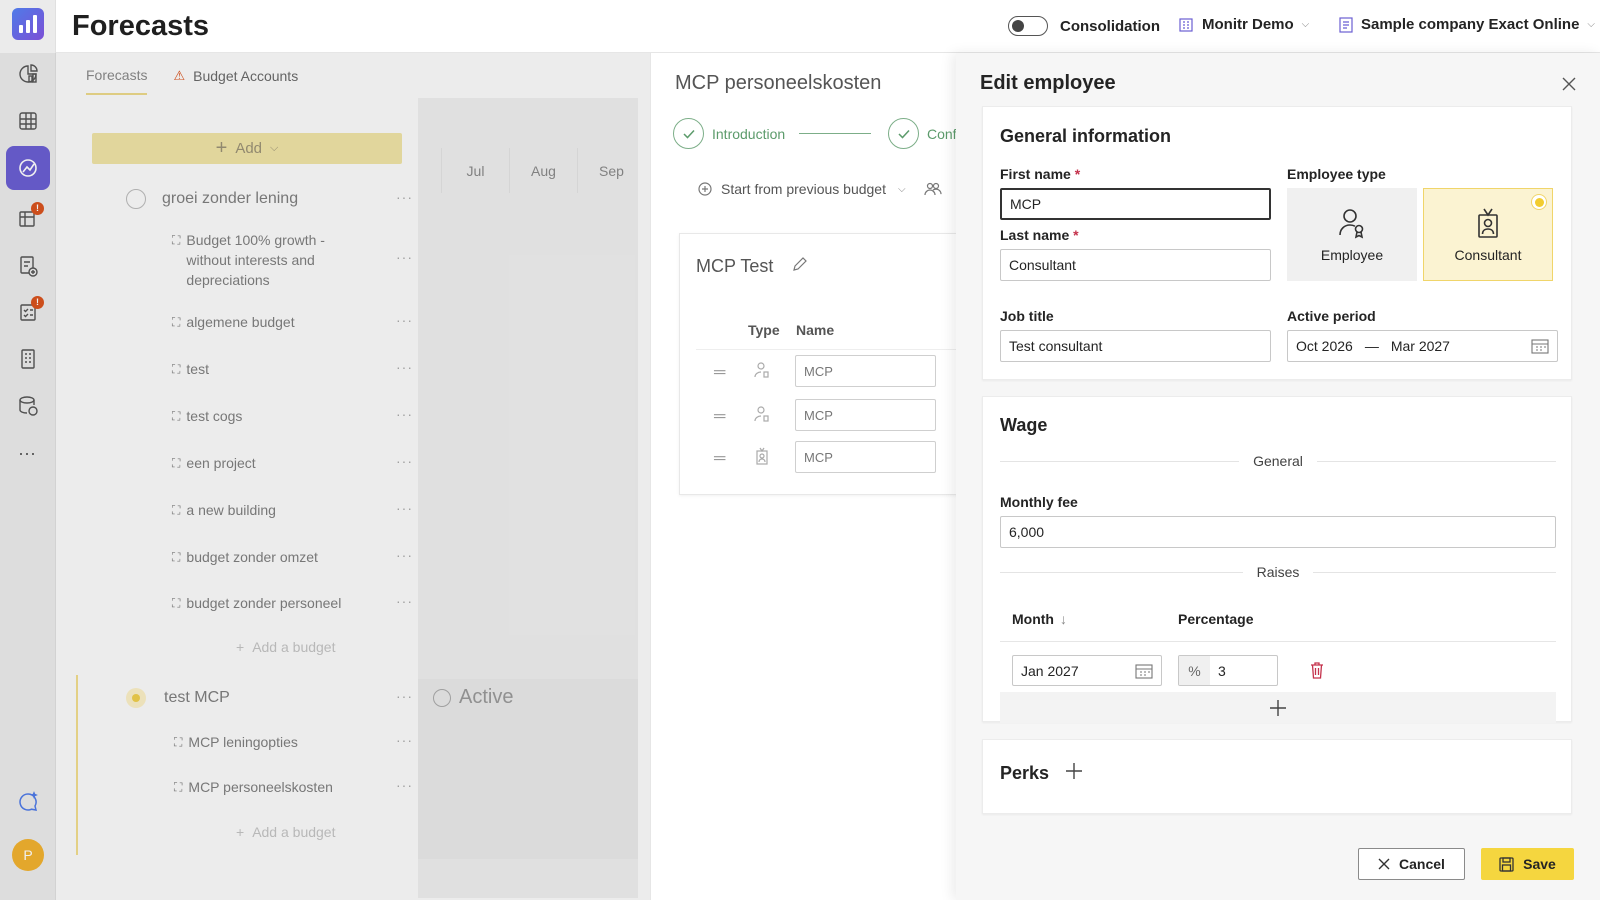 Image resolution: width=1600 pixels, height=900 pixels. What do you see at coordinates (1039, 502) in the screenshot?
I see `monthly-fee-label: Monthly fee` at bounding box center [1039, 502].